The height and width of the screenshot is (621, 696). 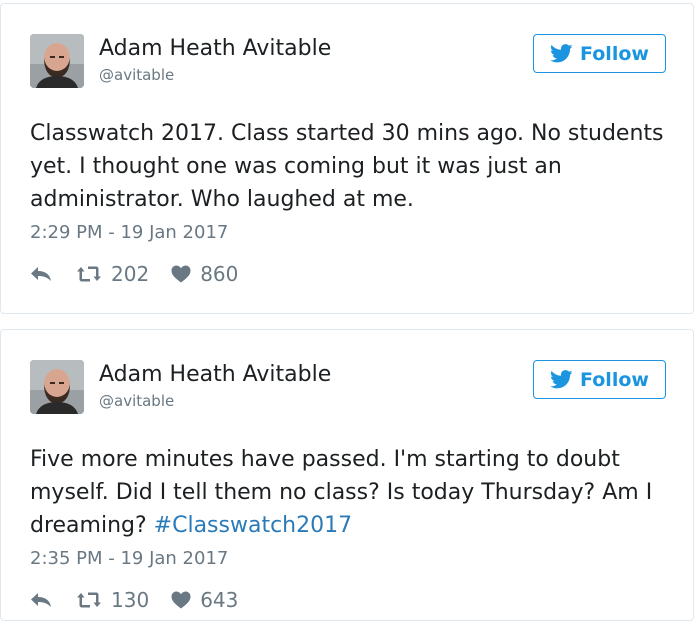 I want to click on retweet-button: 130, so click(x=112, y=600).